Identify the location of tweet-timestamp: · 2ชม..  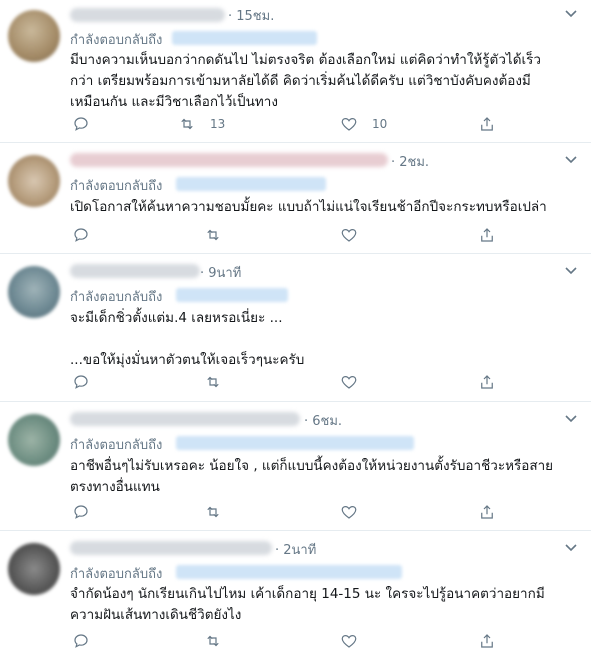
(410, 161).